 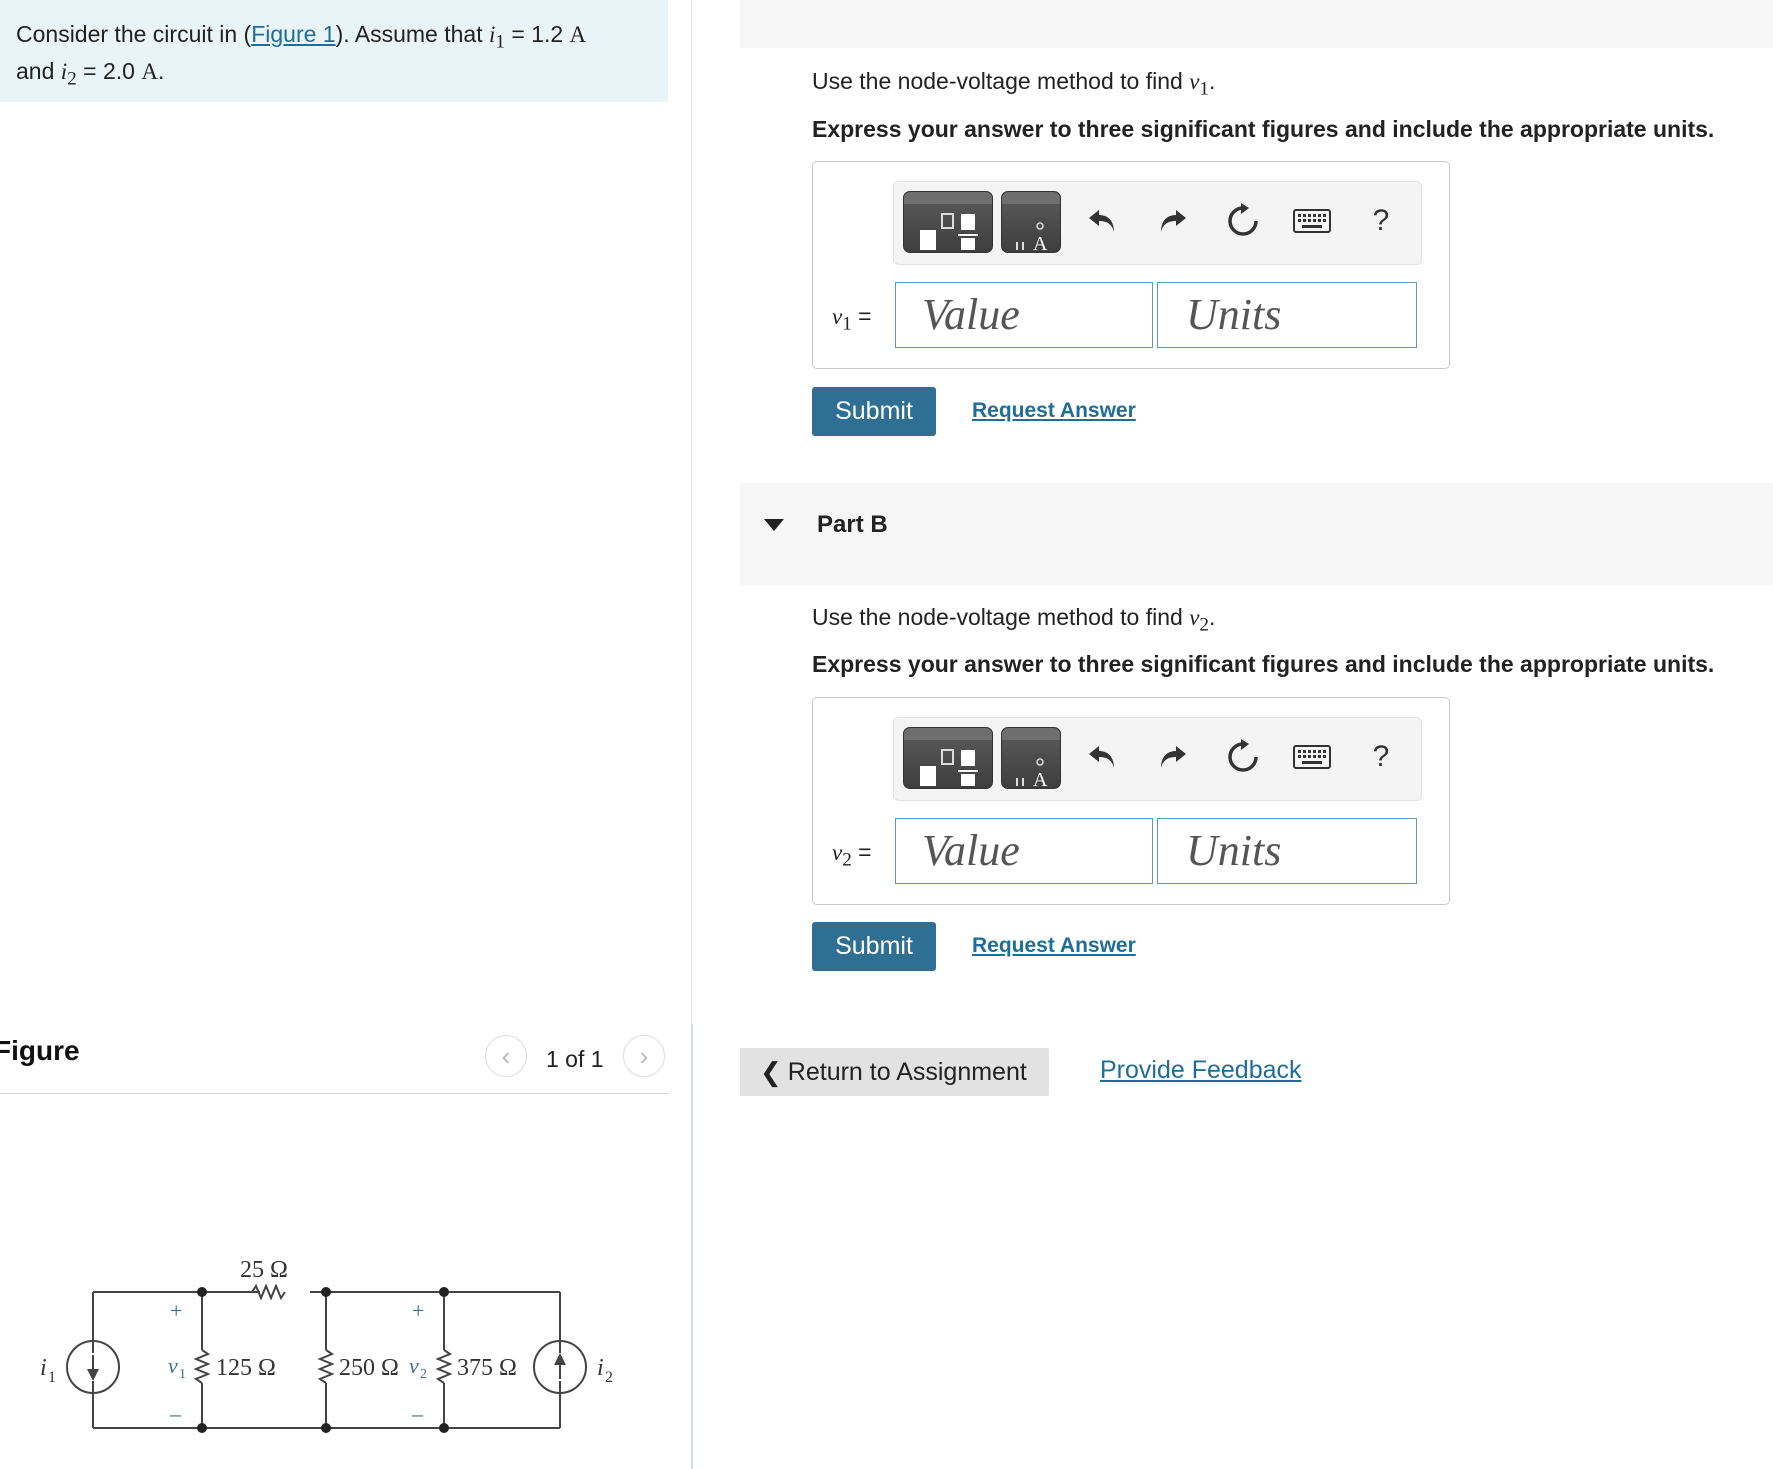 What do you see at coordinates (369, 1368) in the screenshot?
I see `label-r2: 250 Ω` at bounding box center [369, 1368].